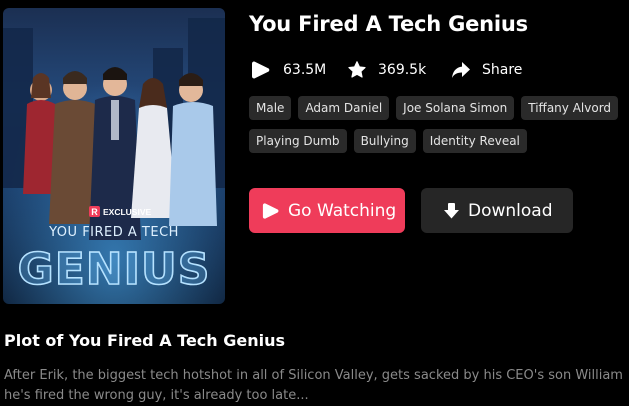 The width and height of the screenshot is (629, 406). I want to click on tag-identity-reveal: Identity Reveal, so click(474, 141).